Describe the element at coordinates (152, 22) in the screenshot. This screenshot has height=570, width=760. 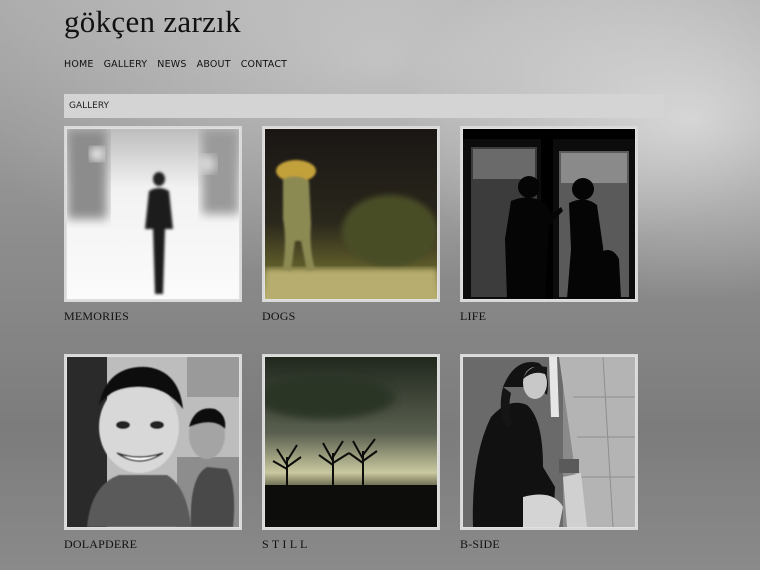
I see `site-title: gökçen zarzık` at that location.